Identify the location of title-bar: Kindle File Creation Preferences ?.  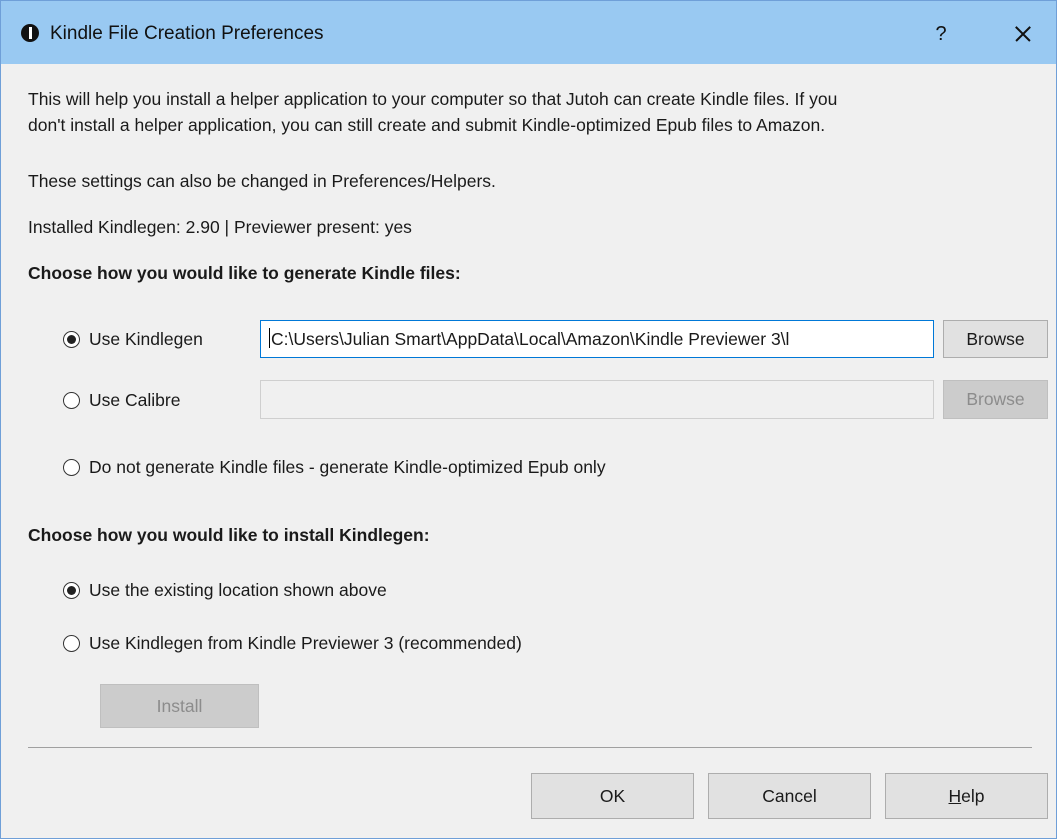
(528, 32).